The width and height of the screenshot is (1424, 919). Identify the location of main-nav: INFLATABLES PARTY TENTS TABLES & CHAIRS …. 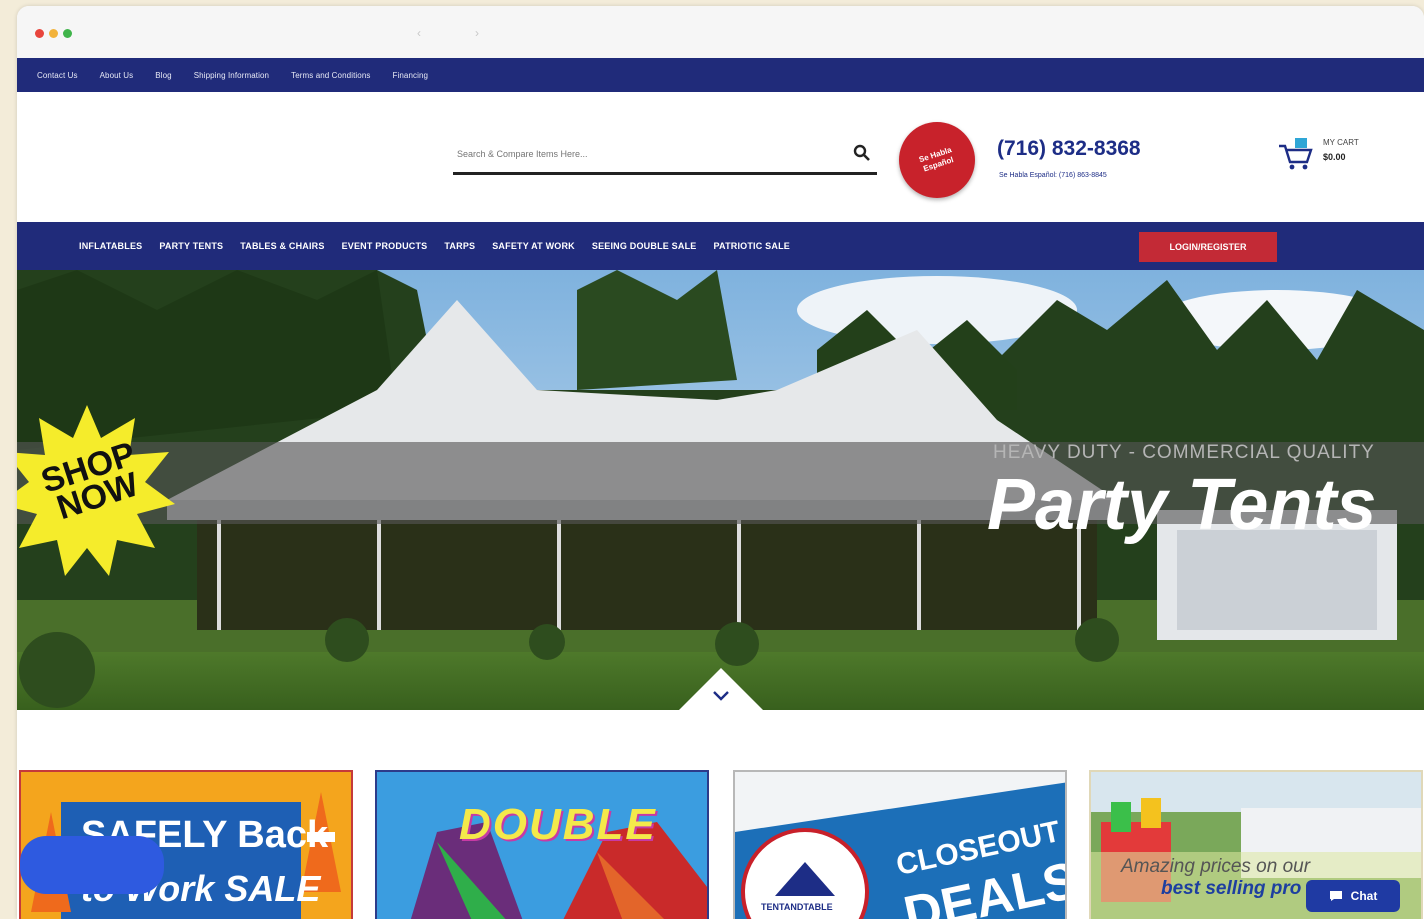
(720, 246).